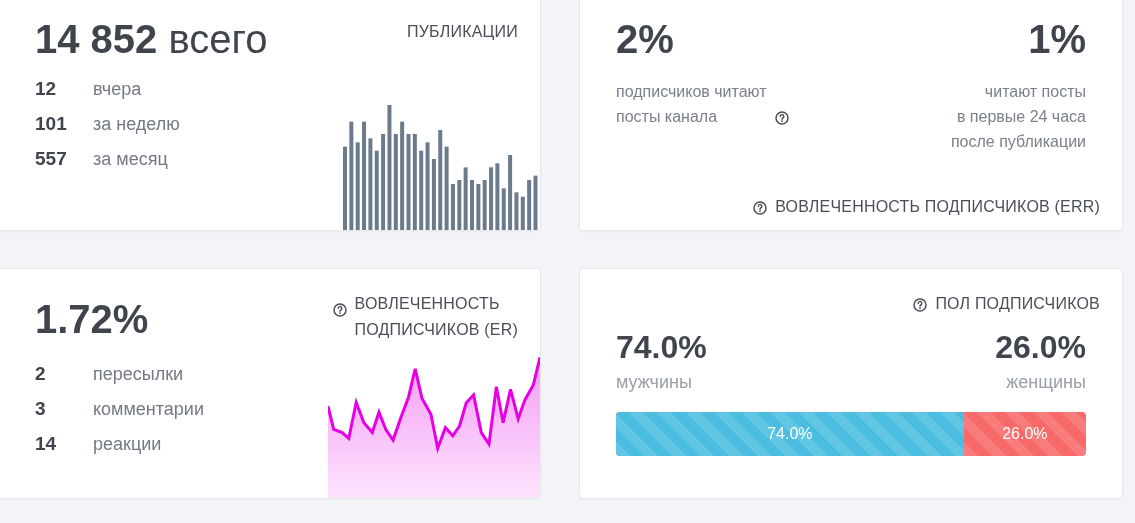 Image resolution: width=1135 pixels, height=523 pixels. What do you see at coordinates (138, 374) in the screenshot?
I see `stat-label: пересылки` at bounding box center [138, 374].